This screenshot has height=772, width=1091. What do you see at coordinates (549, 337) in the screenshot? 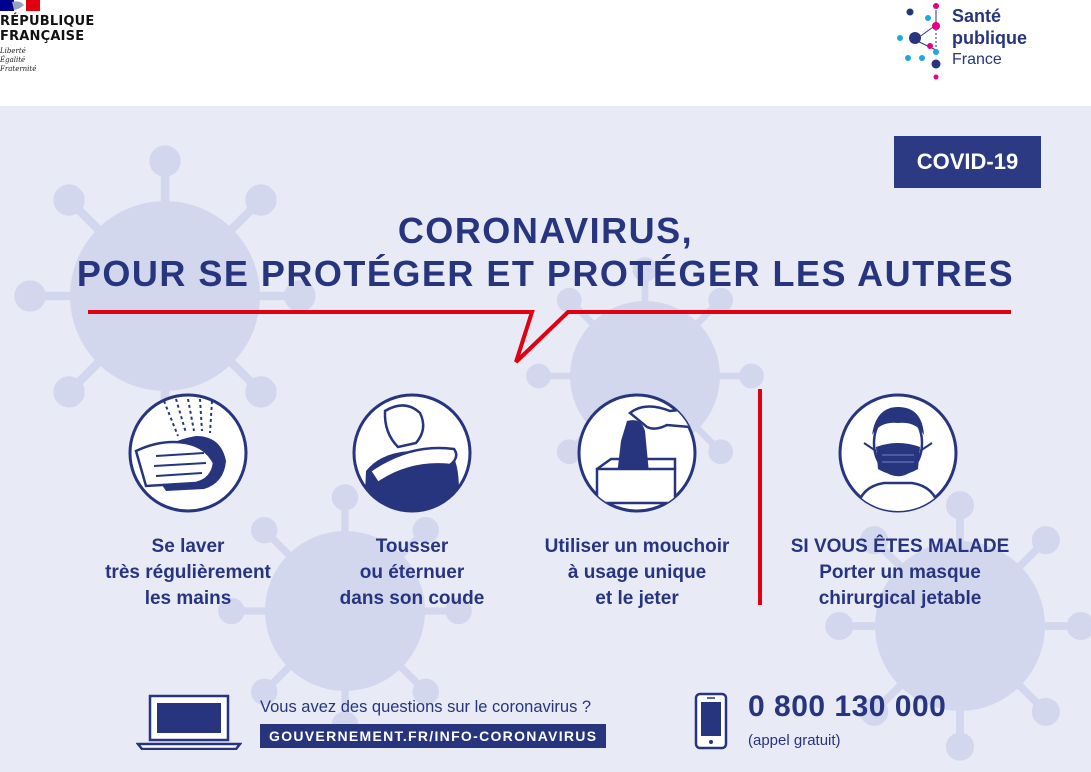
I see `speech-bubble-underline` at bounding box center [549, 337].